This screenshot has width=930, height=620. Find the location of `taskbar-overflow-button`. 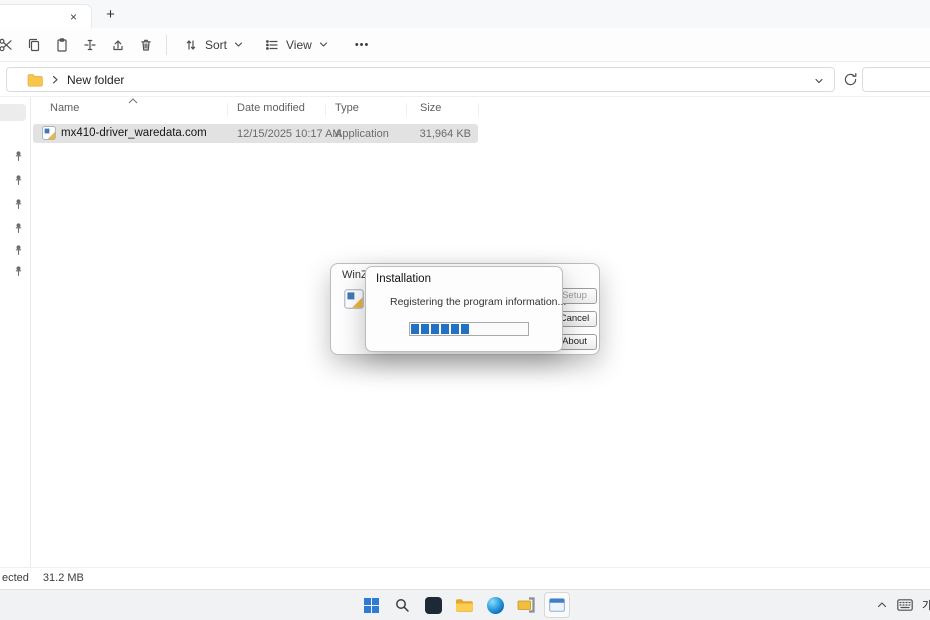

taskbar-overflow-button is located at coordinates (882, 605).